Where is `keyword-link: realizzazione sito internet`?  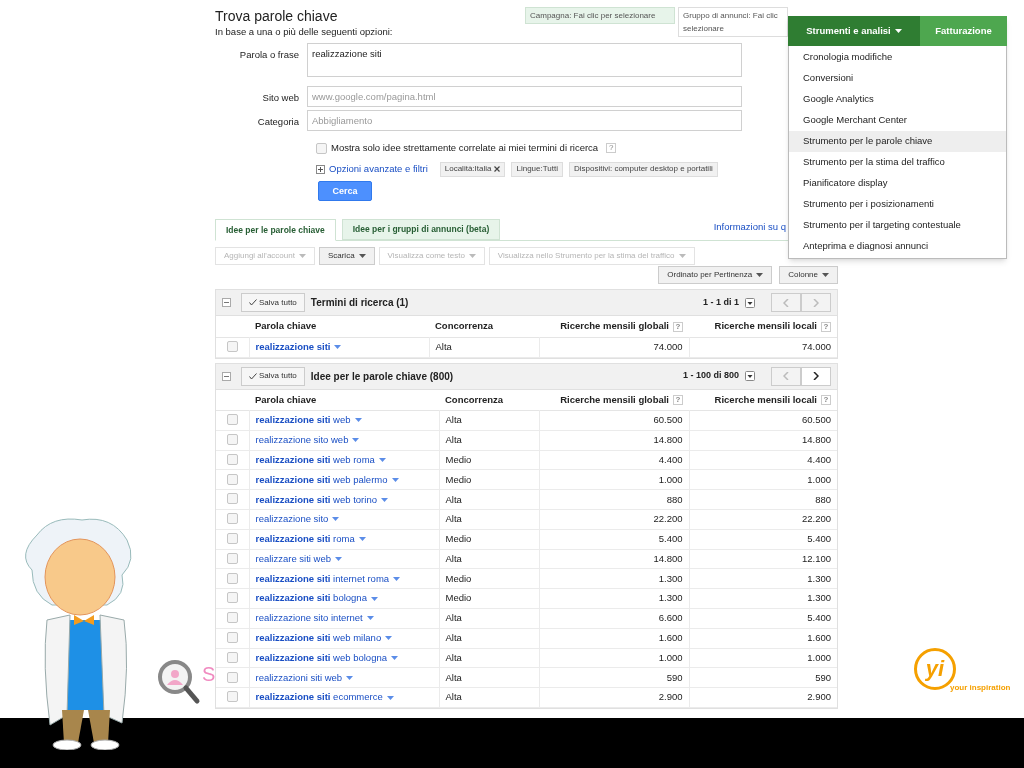
keyword-link: realizzazione sito internet is located at coordinates (309, 618).